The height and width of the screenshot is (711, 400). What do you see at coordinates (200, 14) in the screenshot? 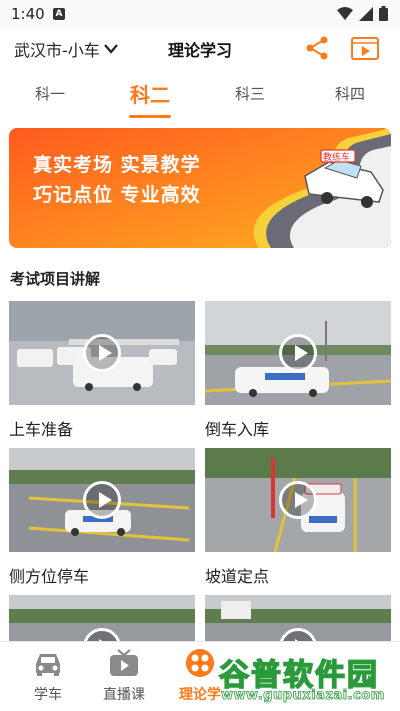
I see `status-bar: 1:40 A` at bounding box center [200, 14].